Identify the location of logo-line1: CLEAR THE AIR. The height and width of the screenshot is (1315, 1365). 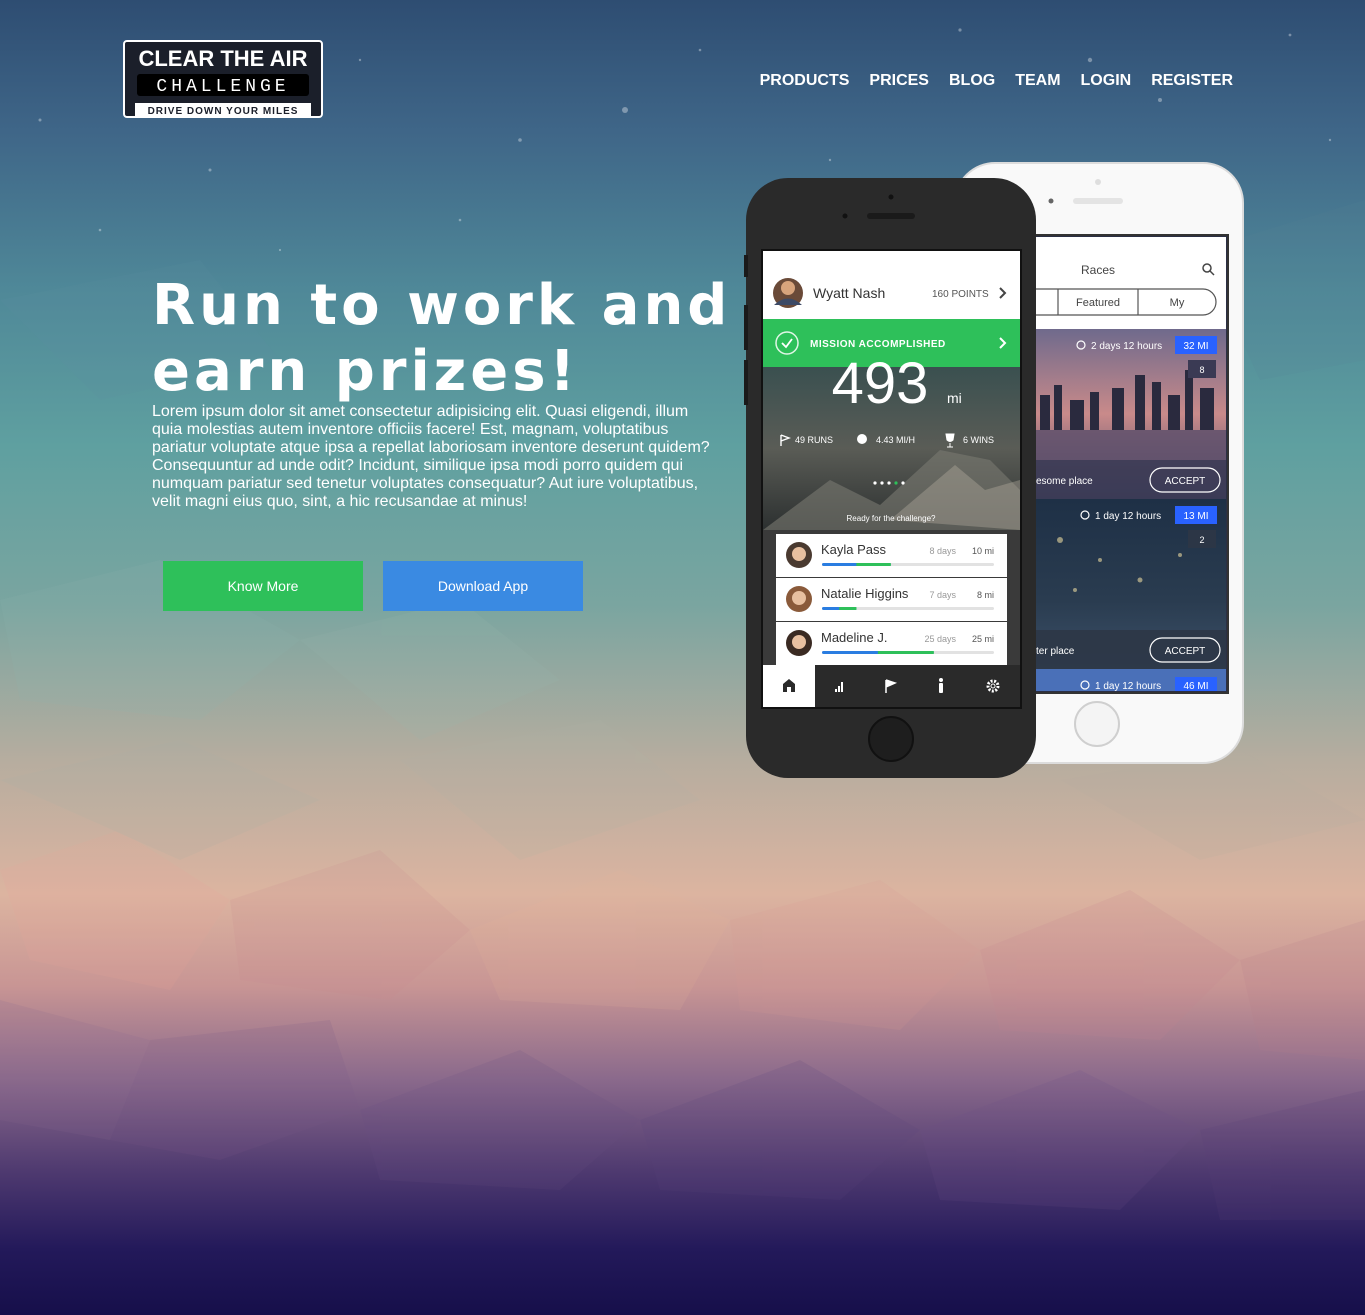
(222, 58).